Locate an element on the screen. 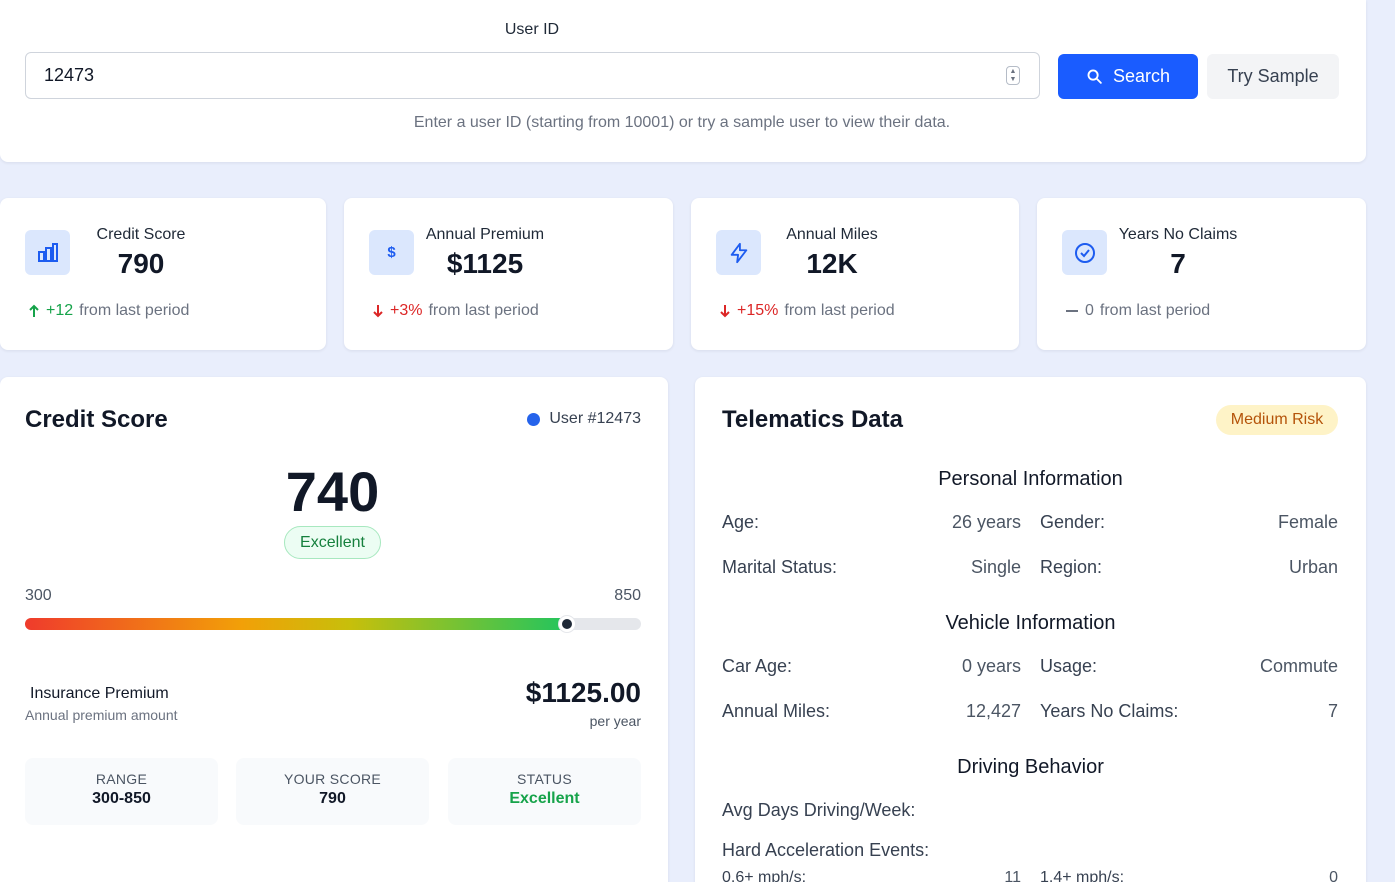  usage-value: Commute is located at coordinates (1298, 666).